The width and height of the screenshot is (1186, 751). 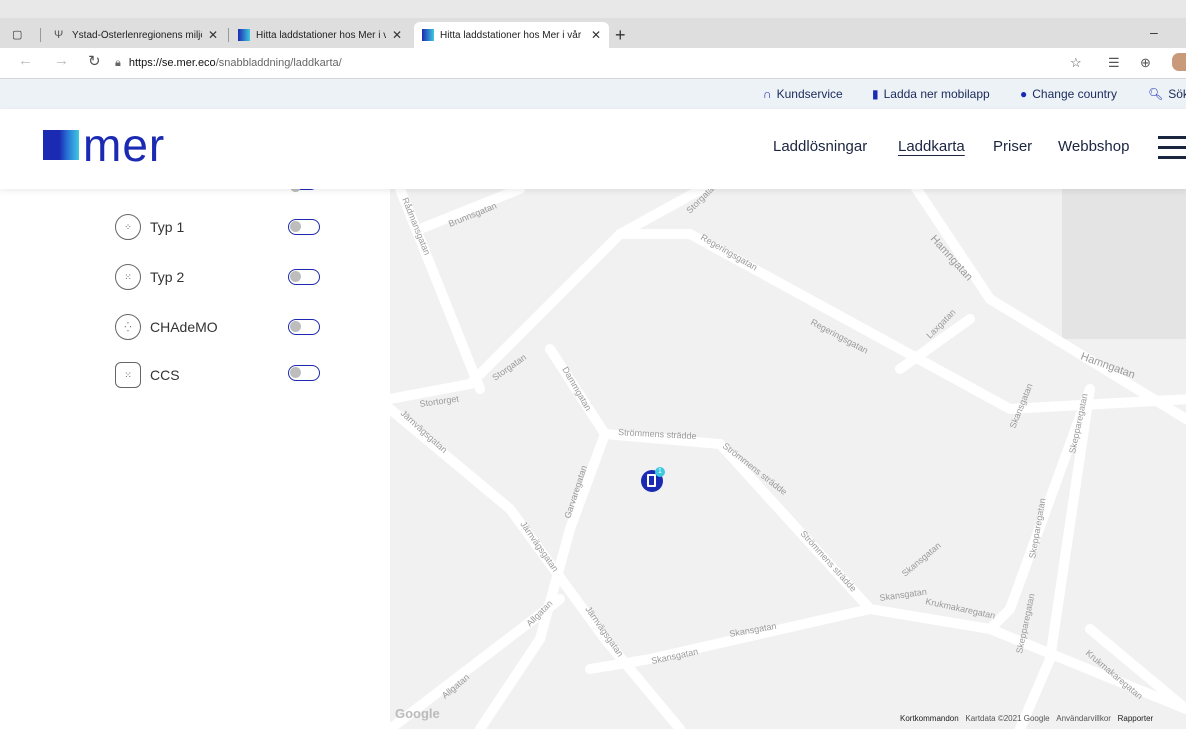 I want to click on utility-bar, so click(x=593, y=94).